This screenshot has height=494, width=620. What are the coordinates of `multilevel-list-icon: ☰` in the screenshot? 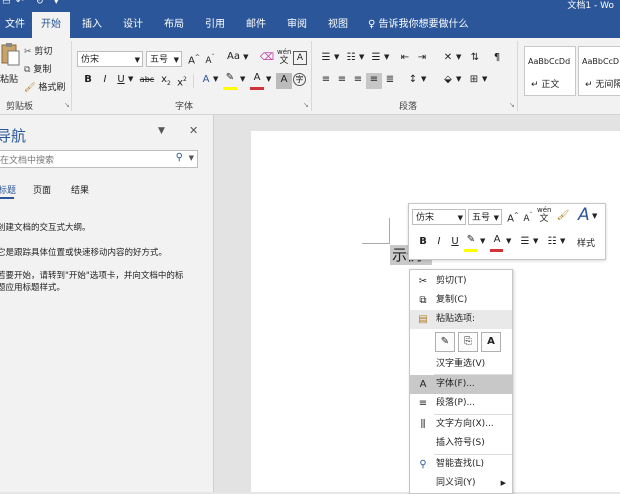 It's located at (376, 59).